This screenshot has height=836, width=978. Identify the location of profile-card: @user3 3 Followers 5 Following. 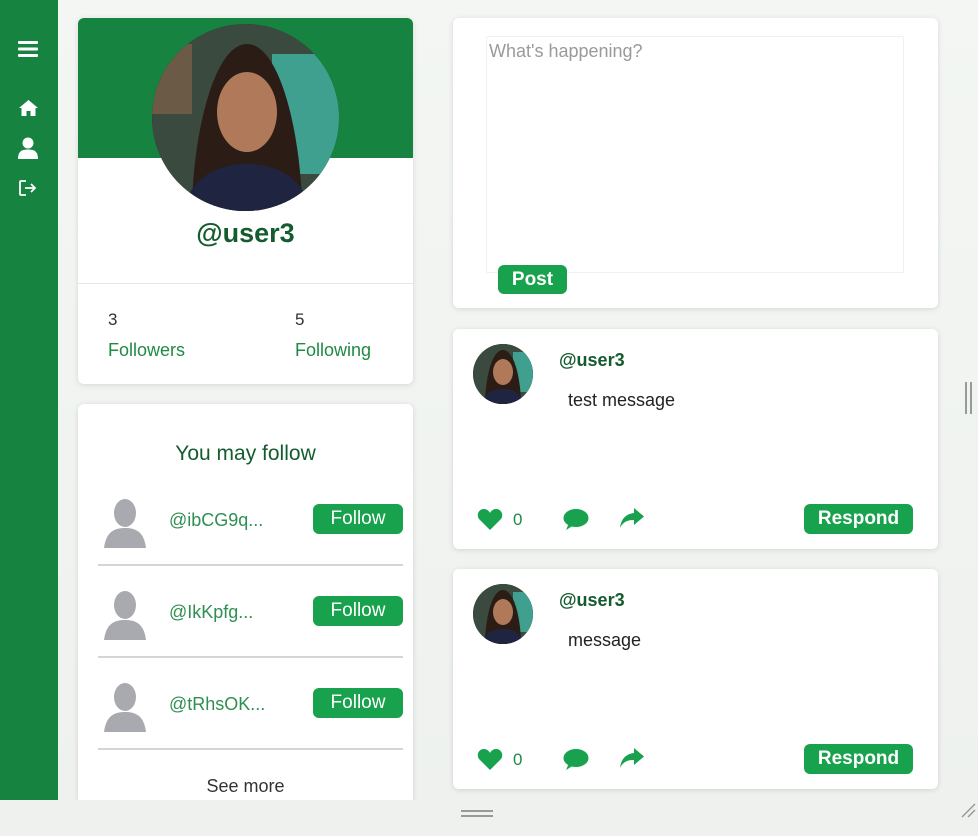
(245, 201).